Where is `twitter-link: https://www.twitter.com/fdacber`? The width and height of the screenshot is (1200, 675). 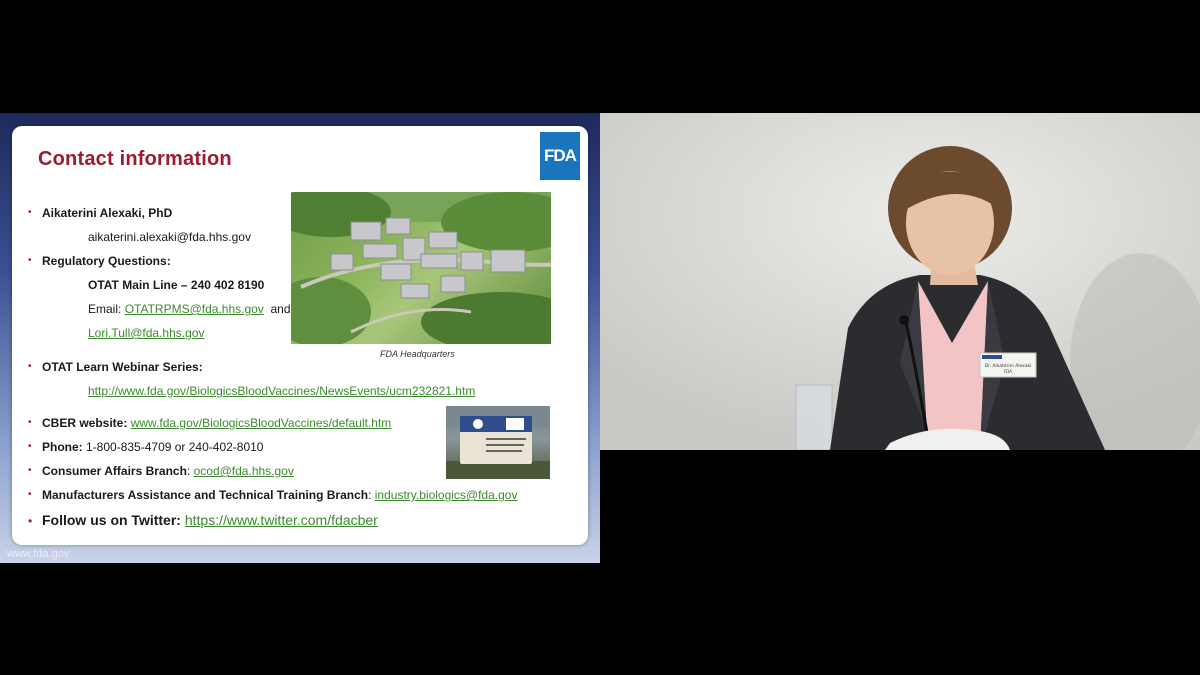
twitter-link: https://www.twitter.com/fdacber is located at coordinates (281, 520).